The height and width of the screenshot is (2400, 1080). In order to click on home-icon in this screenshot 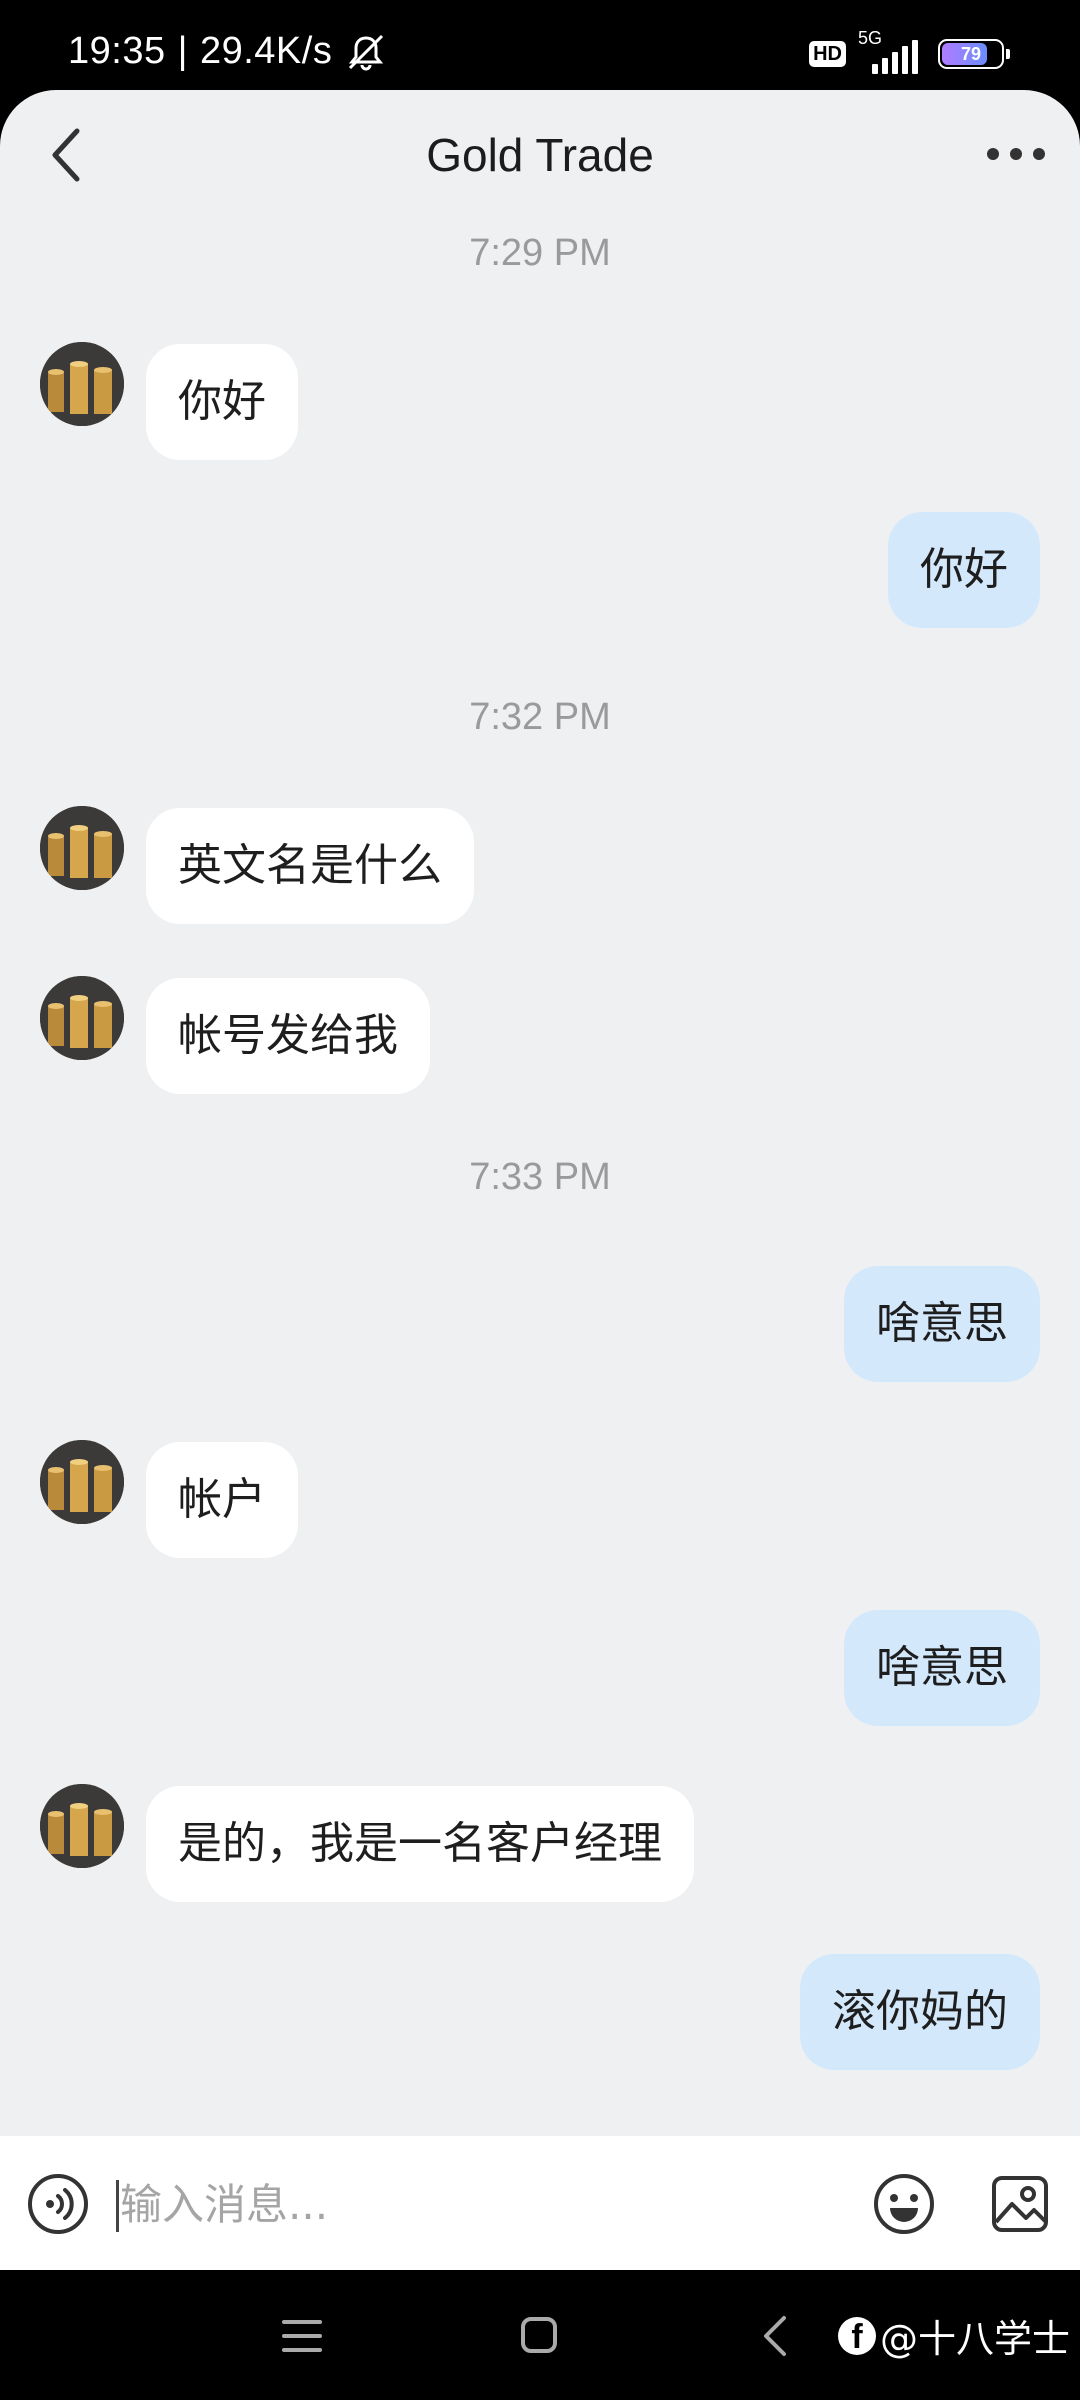, I will do `click(539, 2335)`.